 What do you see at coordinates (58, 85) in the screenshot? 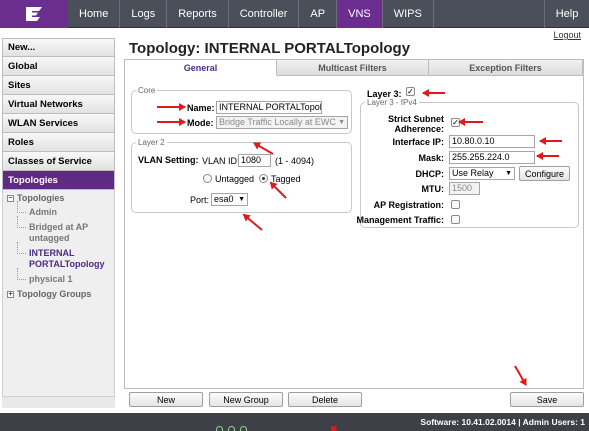
I see `sidebar-item-sites: Sites` at bounding box center [58, 85].